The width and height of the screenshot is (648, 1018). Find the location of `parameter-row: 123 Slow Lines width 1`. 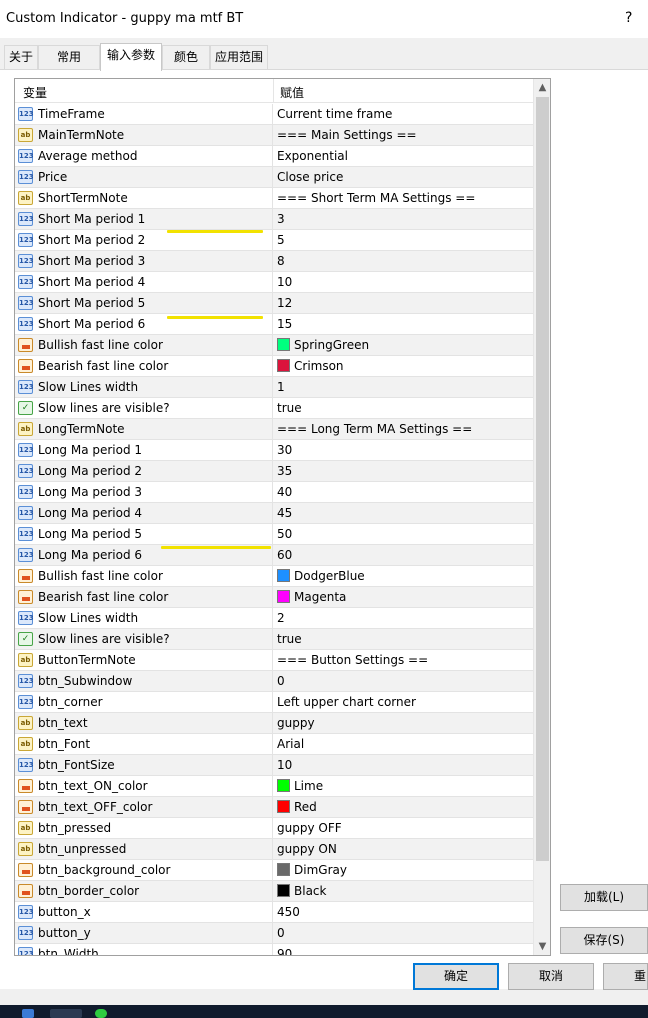

parameter-row: 123 Slow Lines width 1 is located at coordinates (274, 387).